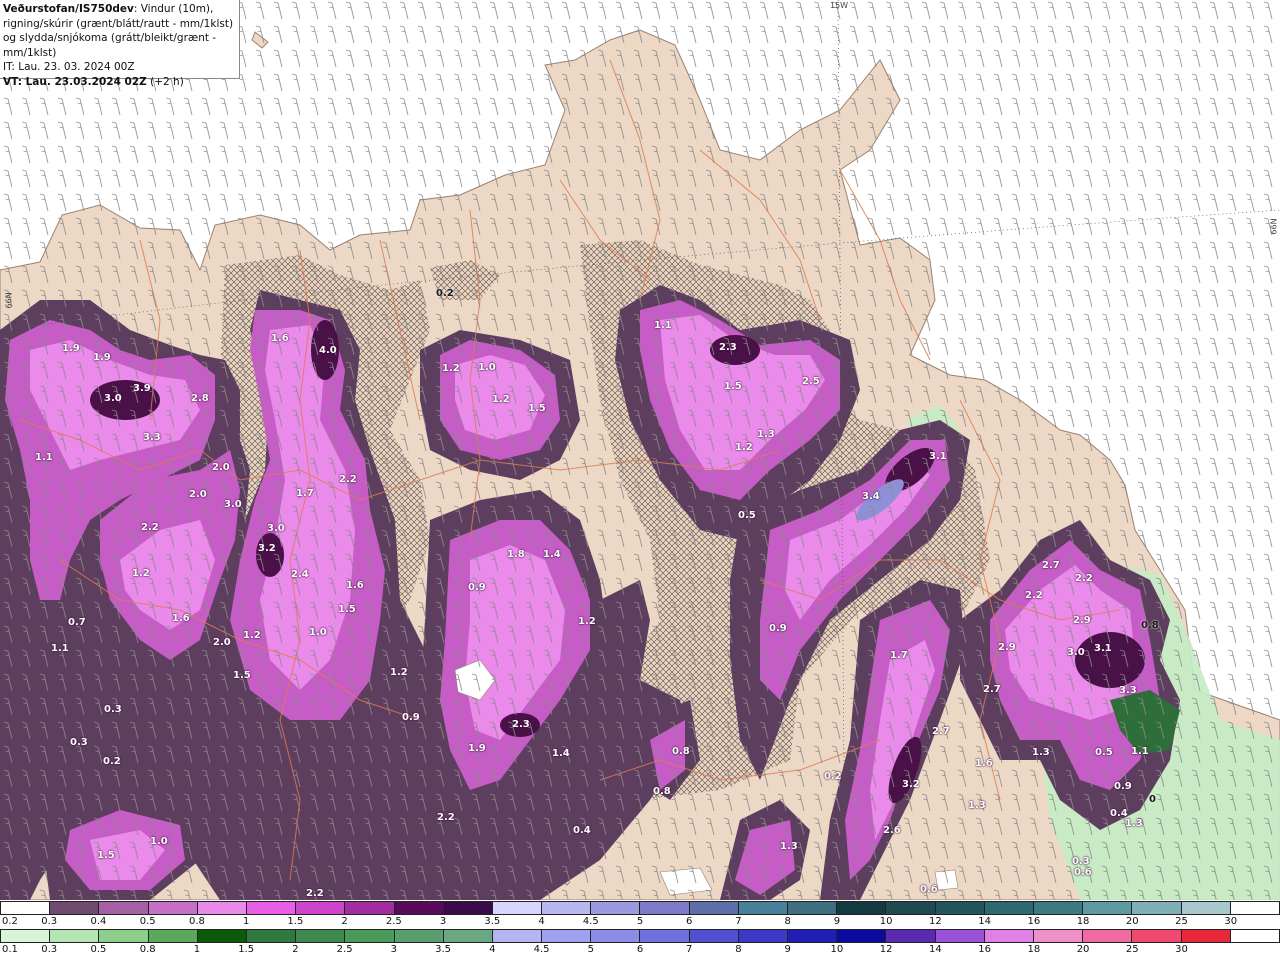 This screenshot has width=1280, height=958. Describe the element at coordinates (1132, 949) in the screenshot. I see `legend-tick-label: 25` at that location.